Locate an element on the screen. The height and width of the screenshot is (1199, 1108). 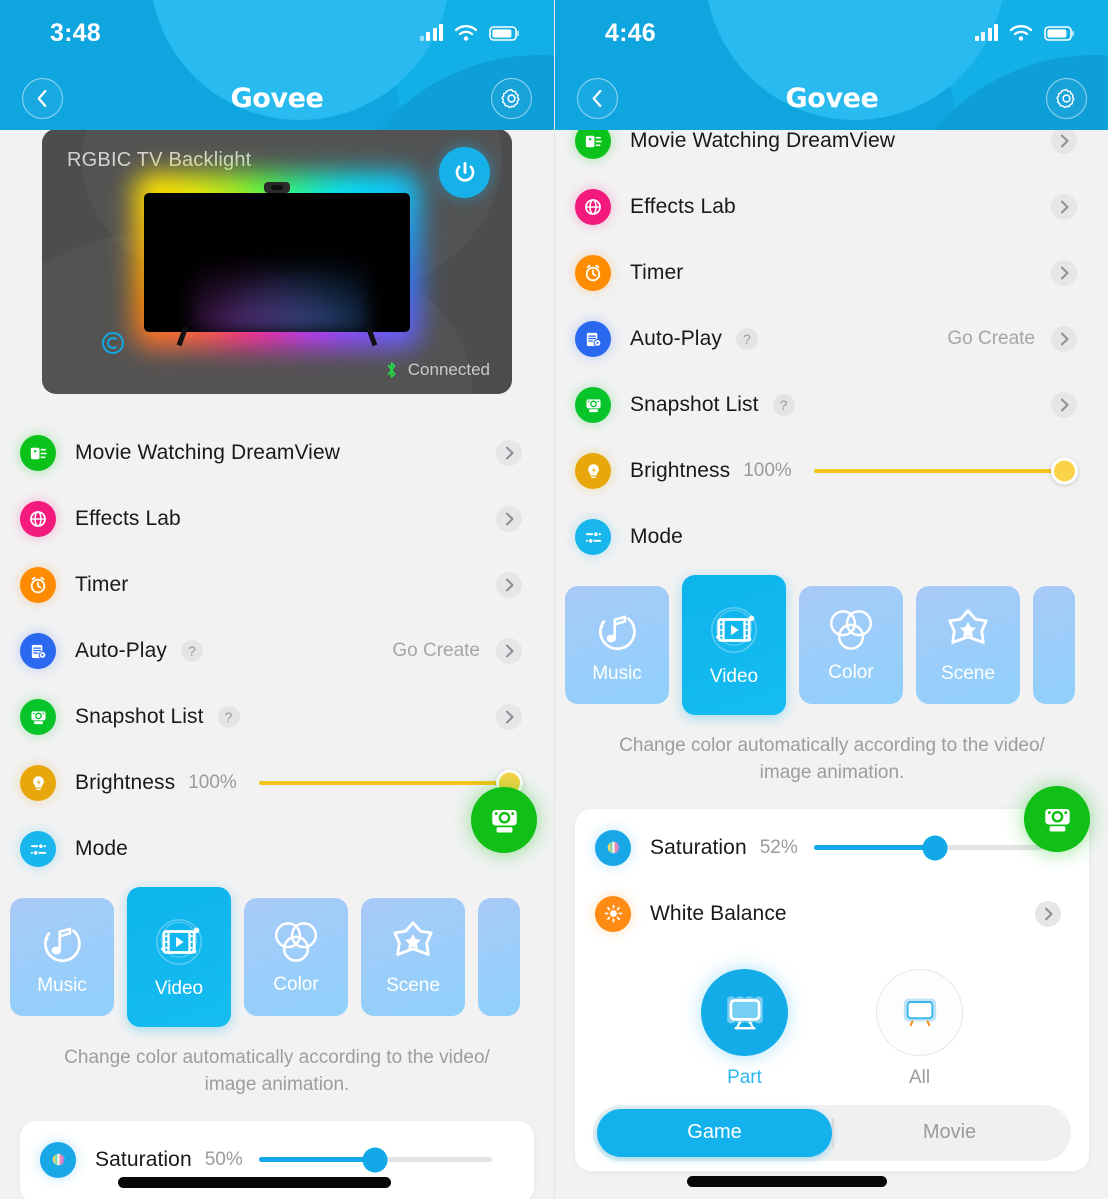
list-item-movie-watching-dreamview: Movie Watching DreamView is located at coordinates (277, 453).